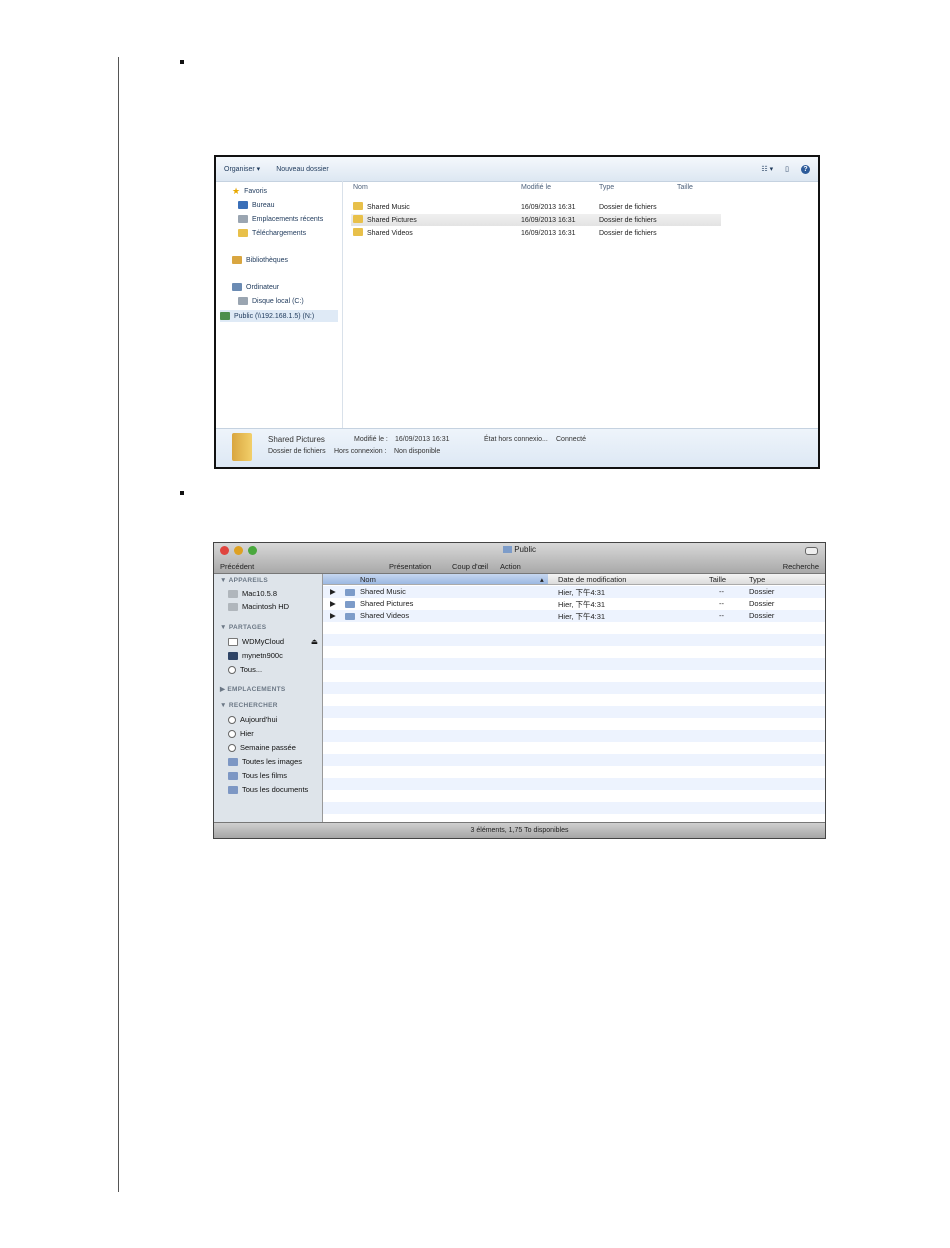 This screenshot has height=1248, width=950. Describe the element at coordinates (241, 733) in the screenshot. I see `sidebar-item-yesterday: Hier` at that location.